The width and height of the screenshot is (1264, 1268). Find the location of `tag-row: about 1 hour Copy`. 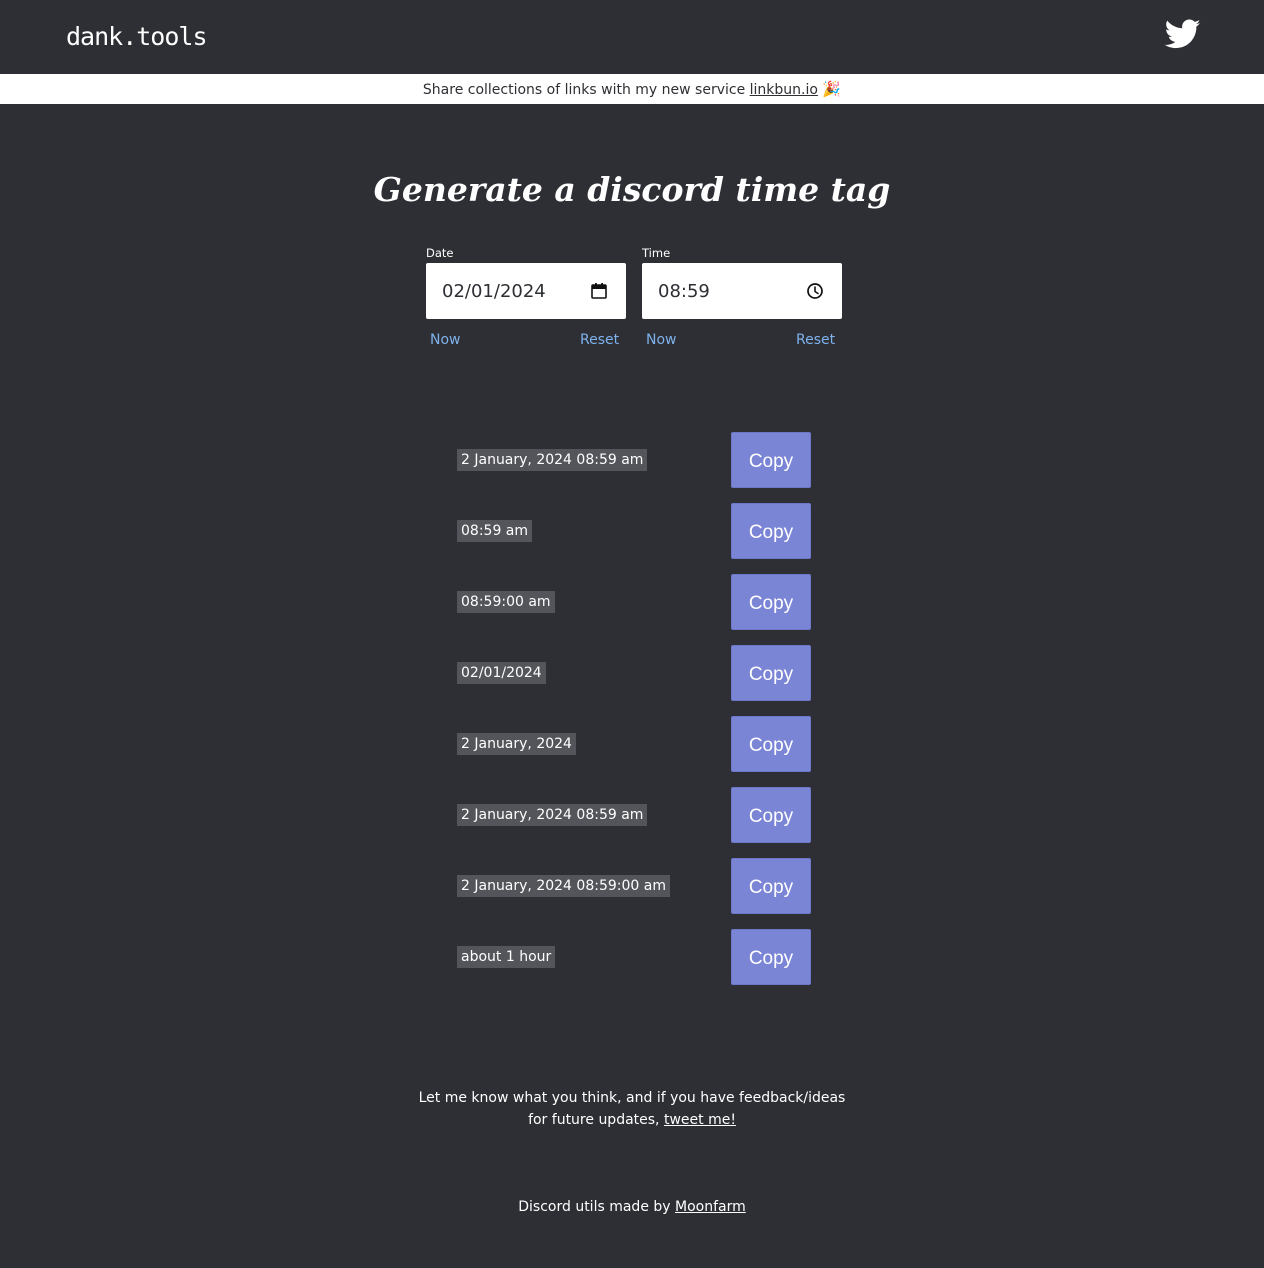

tag-row: about 1 hour Copy is located at coordinates (634, 957).